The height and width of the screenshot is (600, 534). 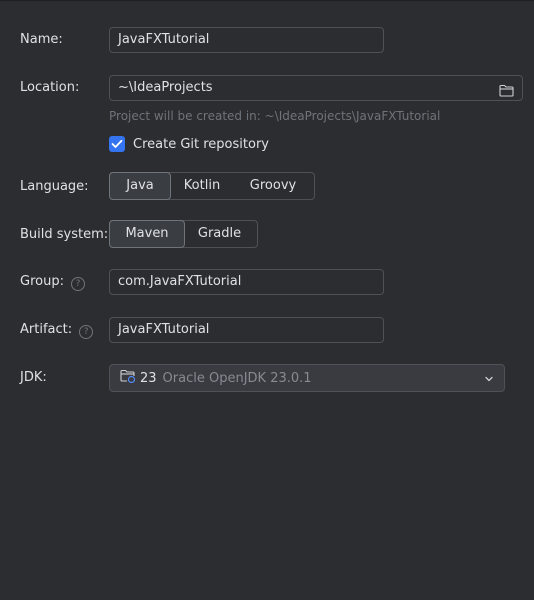 I want to click on language-segmented-control: Java Kotlin Groovy, so click(x=212, y=186).